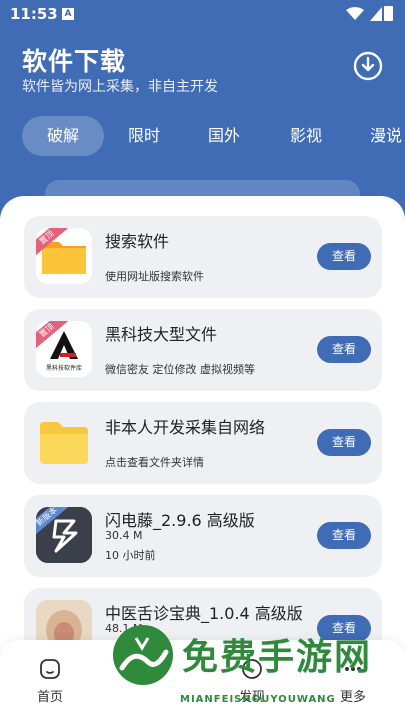 This screenshot has width=405, height=720. Describe the element at coordinates (137, 241) in the screenshot. I see `item-name: 搜索软件` at that location.